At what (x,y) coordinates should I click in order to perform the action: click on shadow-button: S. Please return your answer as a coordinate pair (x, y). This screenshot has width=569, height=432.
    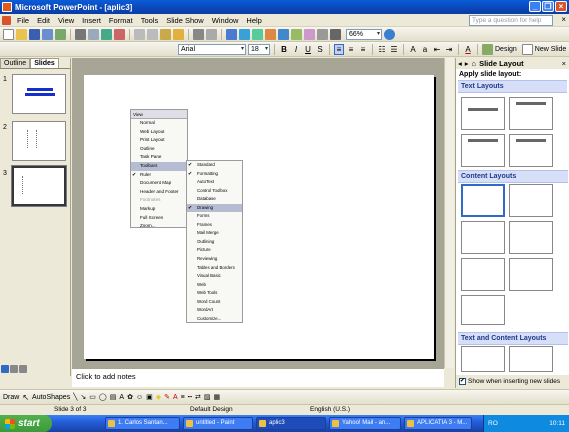
    Looking at the image, I should click on (320, 49).